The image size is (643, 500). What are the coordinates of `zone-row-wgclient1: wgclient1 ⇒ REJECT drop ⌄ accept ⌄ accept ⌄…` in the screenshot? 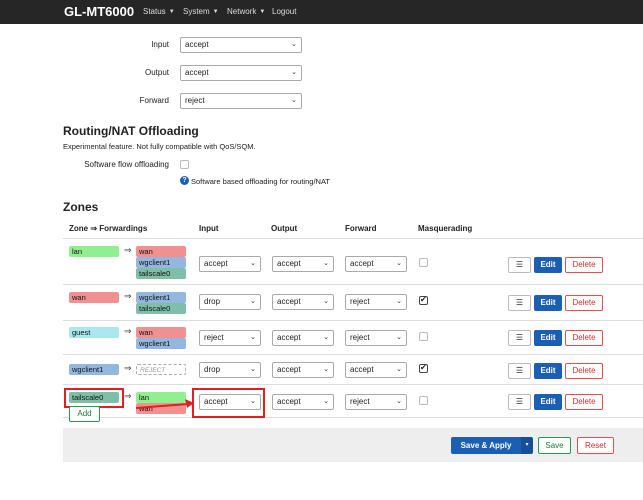 It's located at (353, 369).